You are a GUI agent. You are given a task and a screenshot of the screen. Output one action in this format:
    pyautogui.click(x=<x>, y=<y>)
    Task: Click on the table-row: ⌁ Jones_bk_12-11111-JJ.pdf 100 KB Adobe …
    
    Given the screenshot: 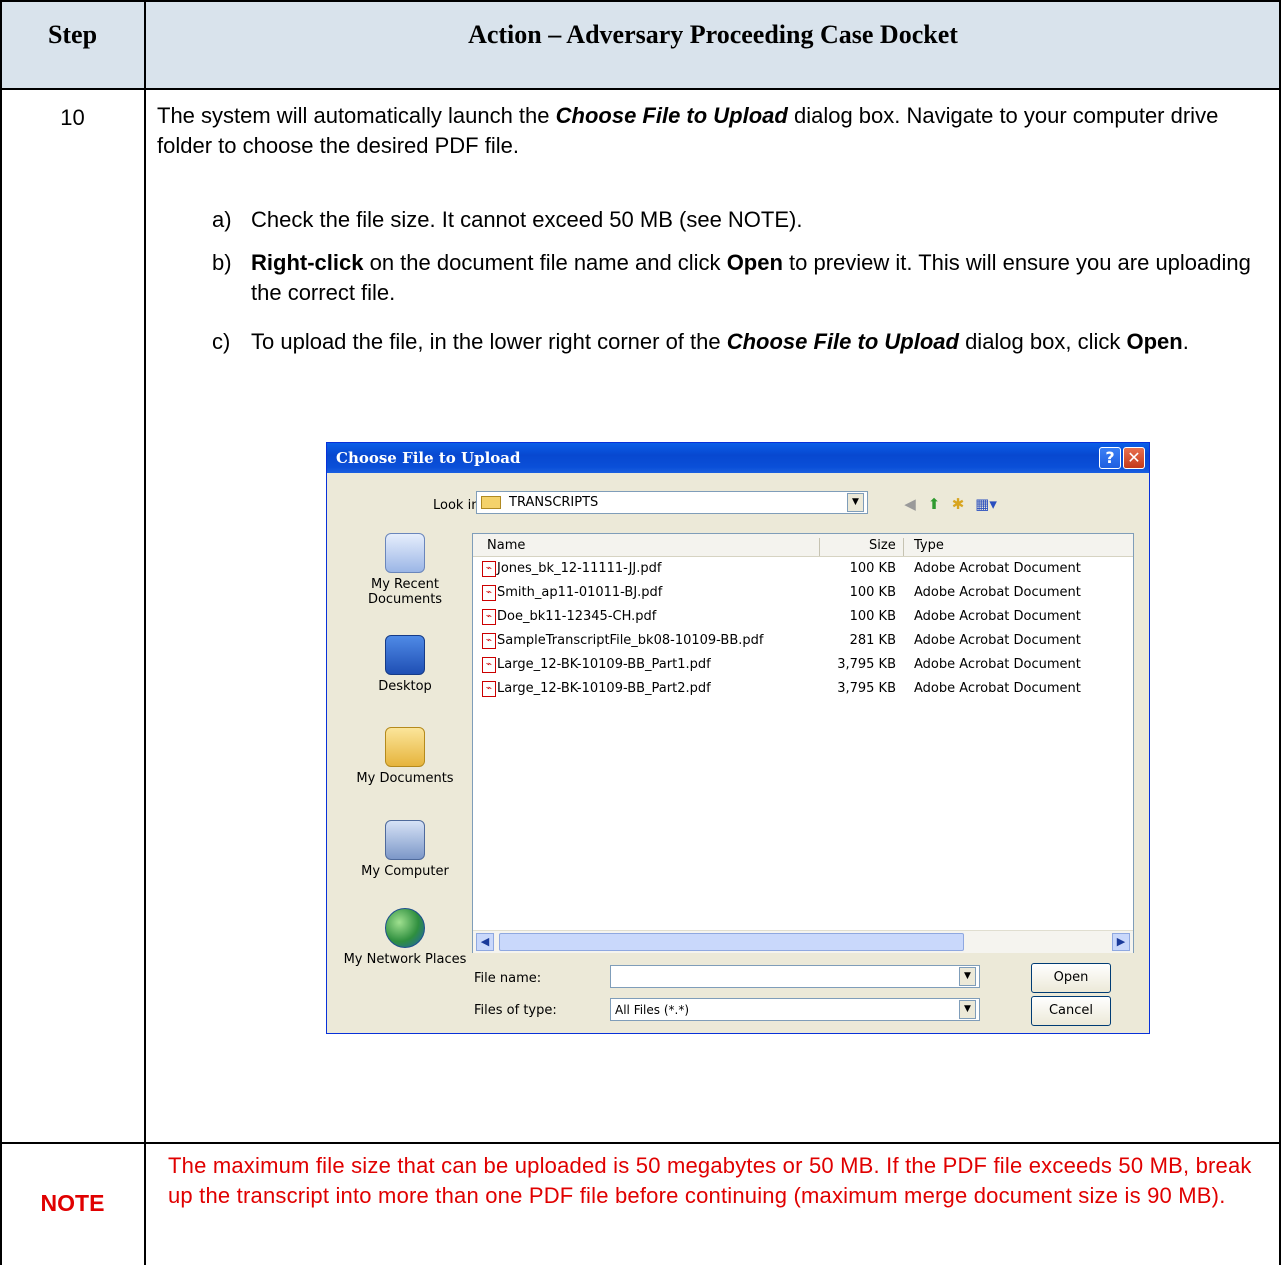 What is the action you would take?
    pyautogui.click(x=803, y=570)
    